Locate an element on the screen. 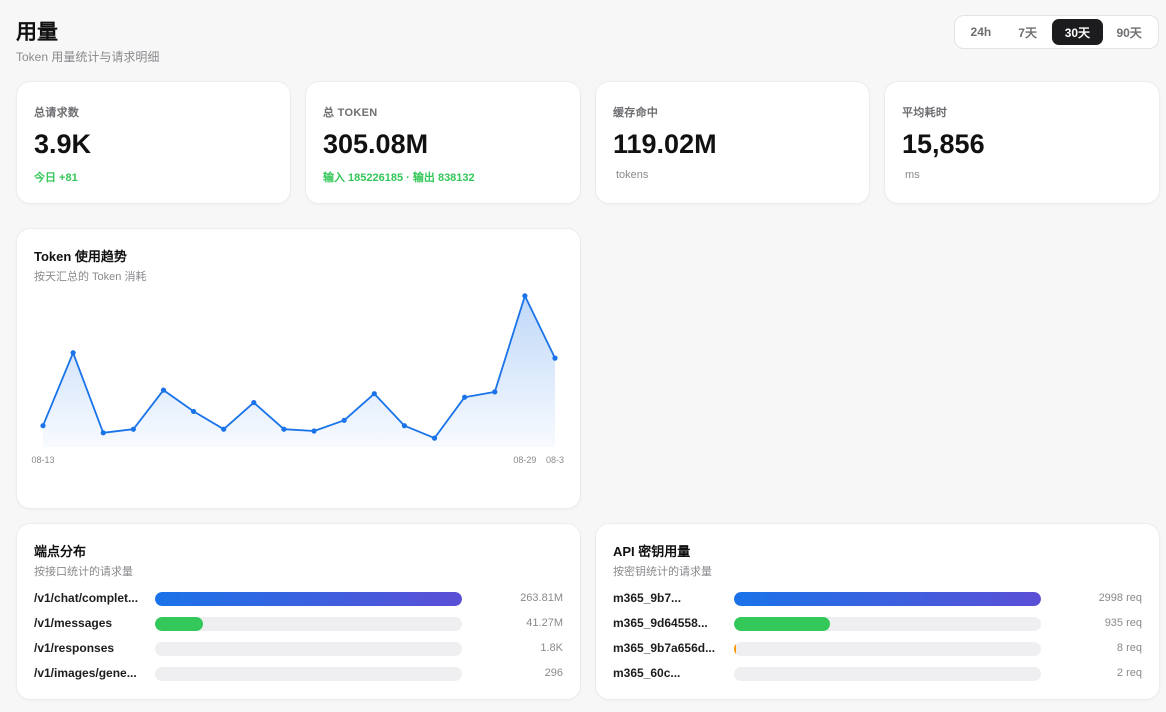 The height and width of the screenshot is (712, 1166). stat-sub: 今日 +81 is located at coordinates (56, 178).